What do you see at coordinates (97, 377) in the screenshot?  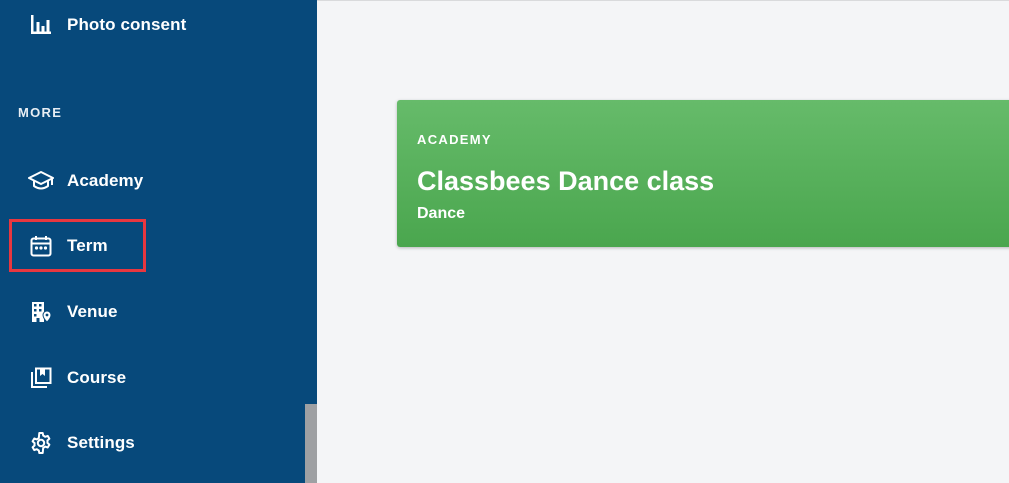 I see `sidebar-item-label: Course` at bounding box center [97, 377].